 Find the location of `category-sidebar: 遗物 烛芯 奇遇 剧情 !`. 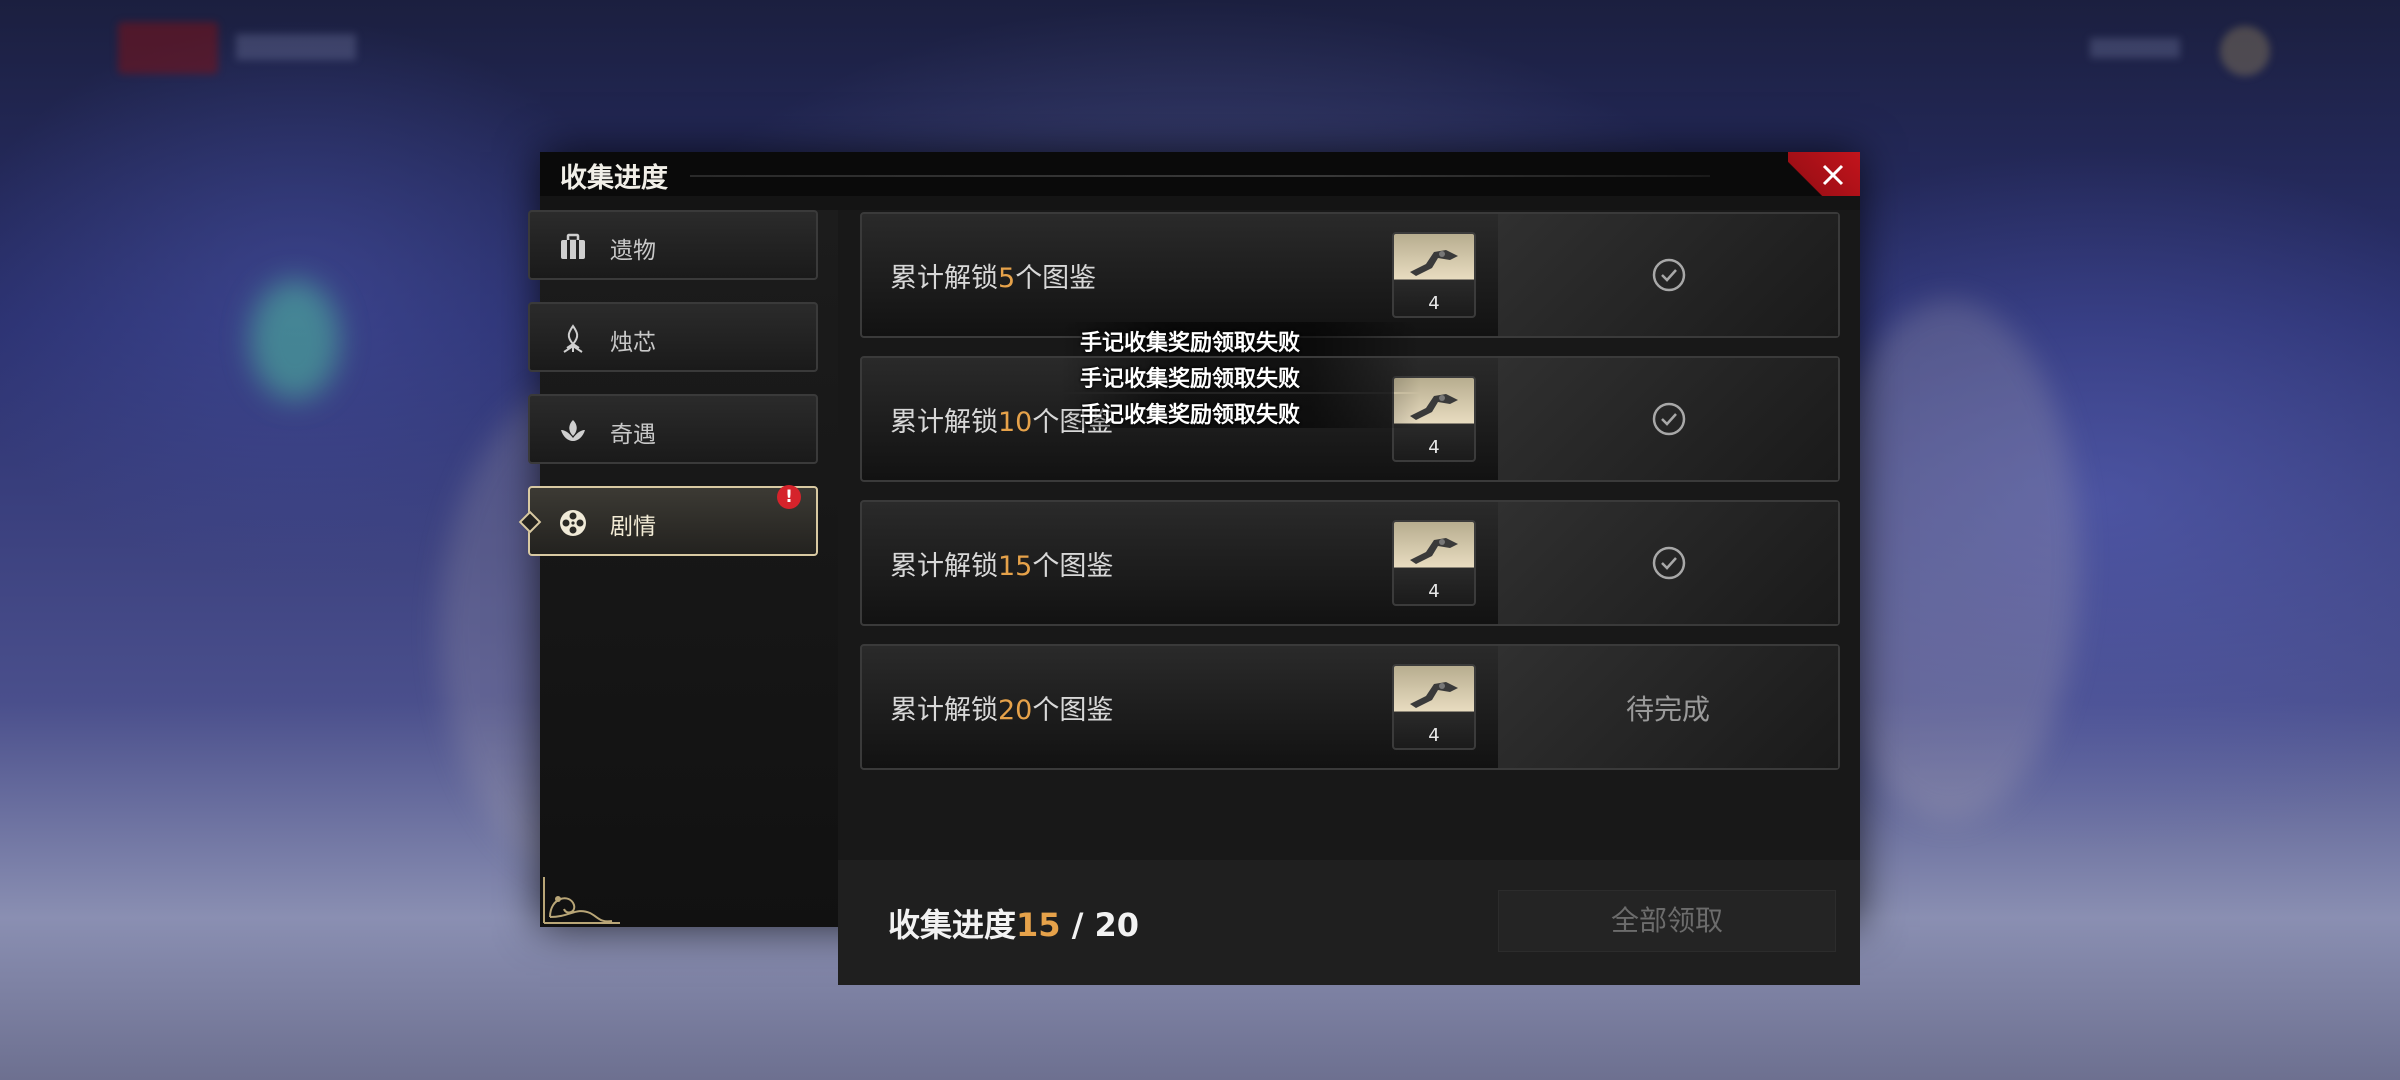

category-sidebar: 遗物 烛芯 奇遇 剧情 ! is located at coordinates (678, 568).